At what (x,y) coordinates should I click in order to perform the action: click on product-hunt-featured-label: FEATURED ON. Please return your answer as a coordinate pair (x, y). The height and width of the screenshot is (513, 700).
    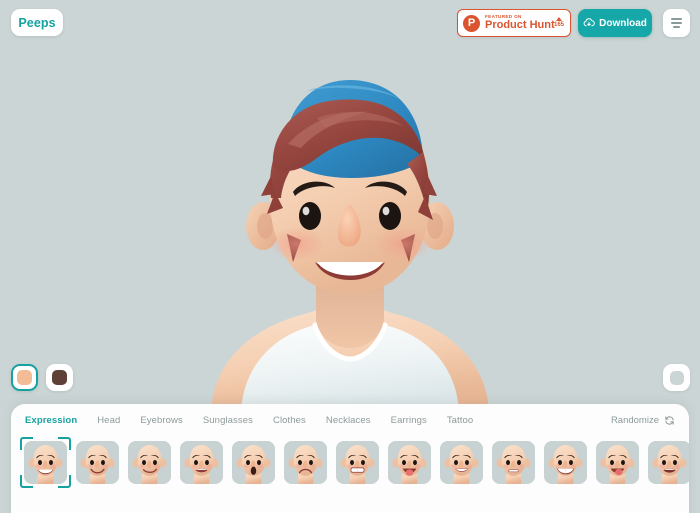
    Looking at the image, I should click on (503, 16).